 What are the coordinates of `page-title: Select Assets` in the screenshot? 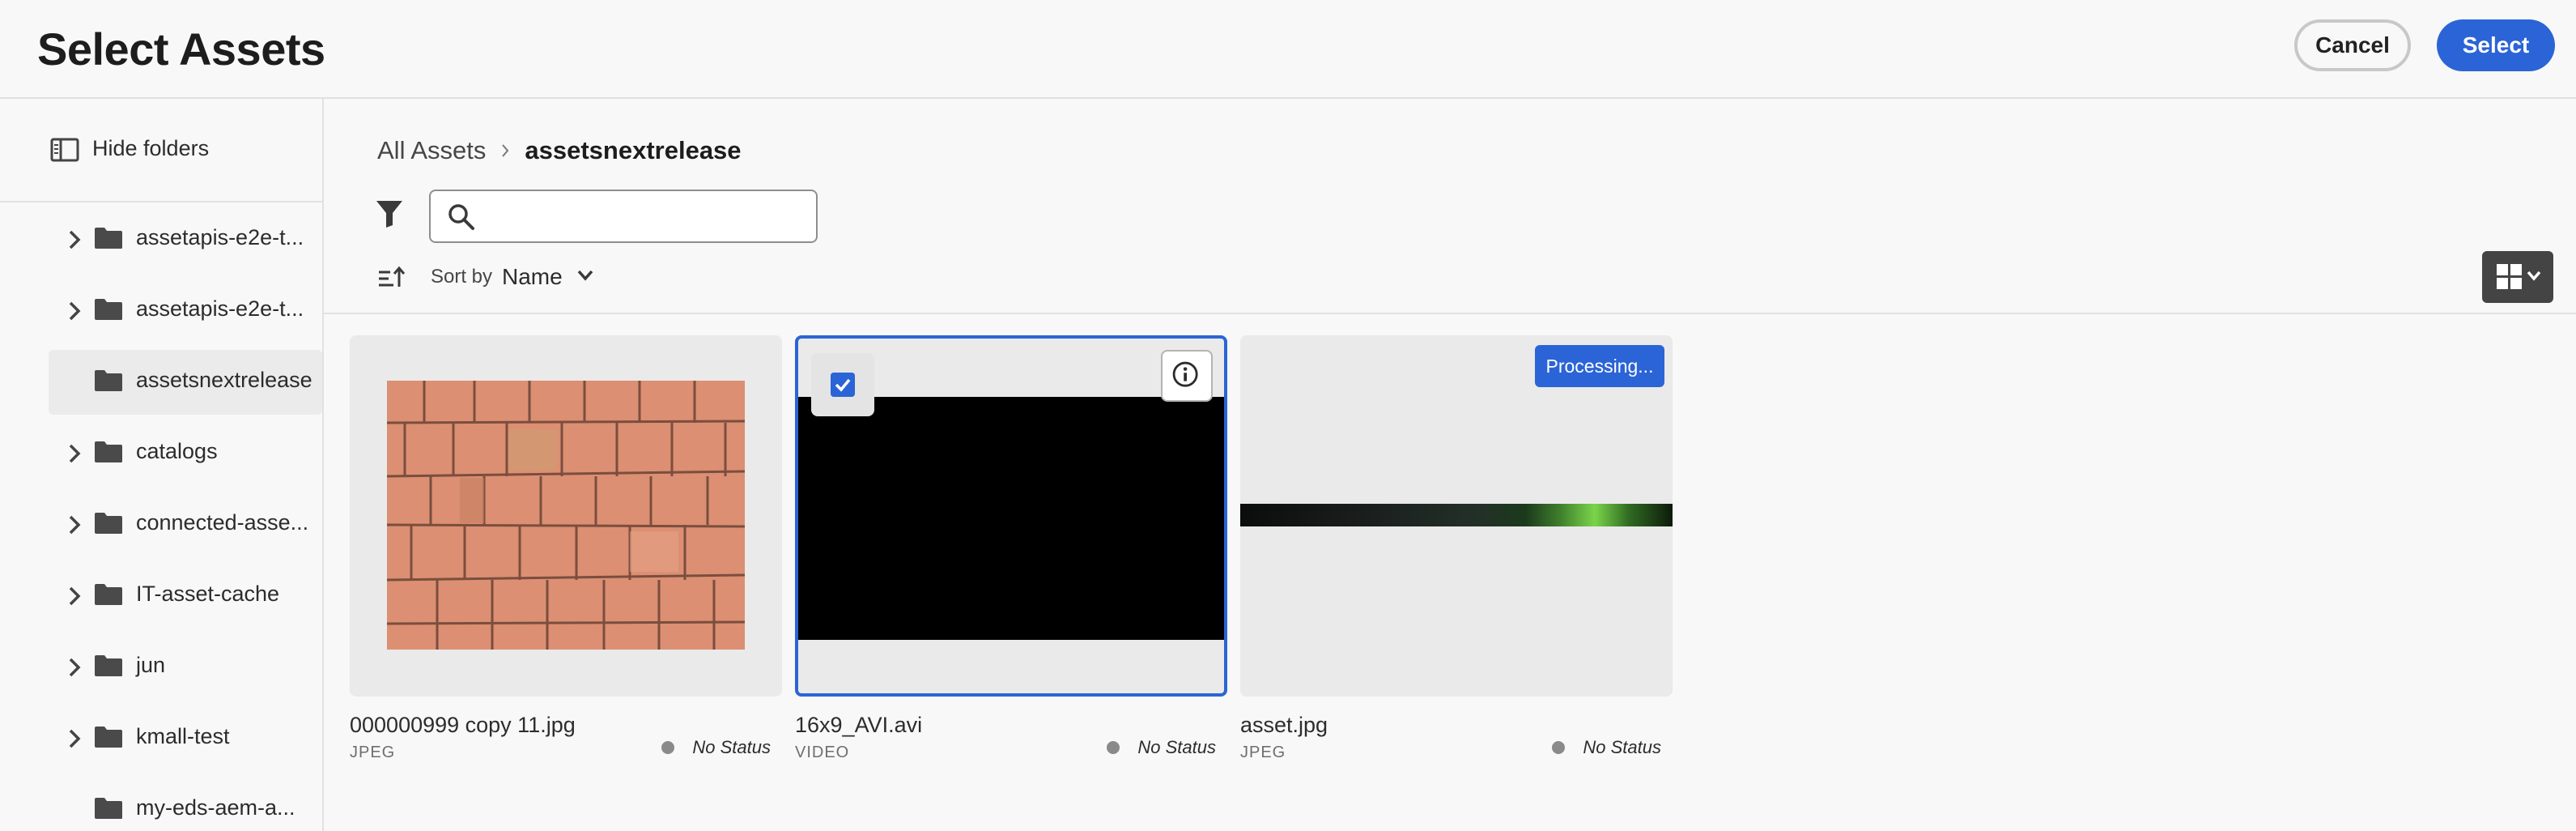 It's located at (181, 49).